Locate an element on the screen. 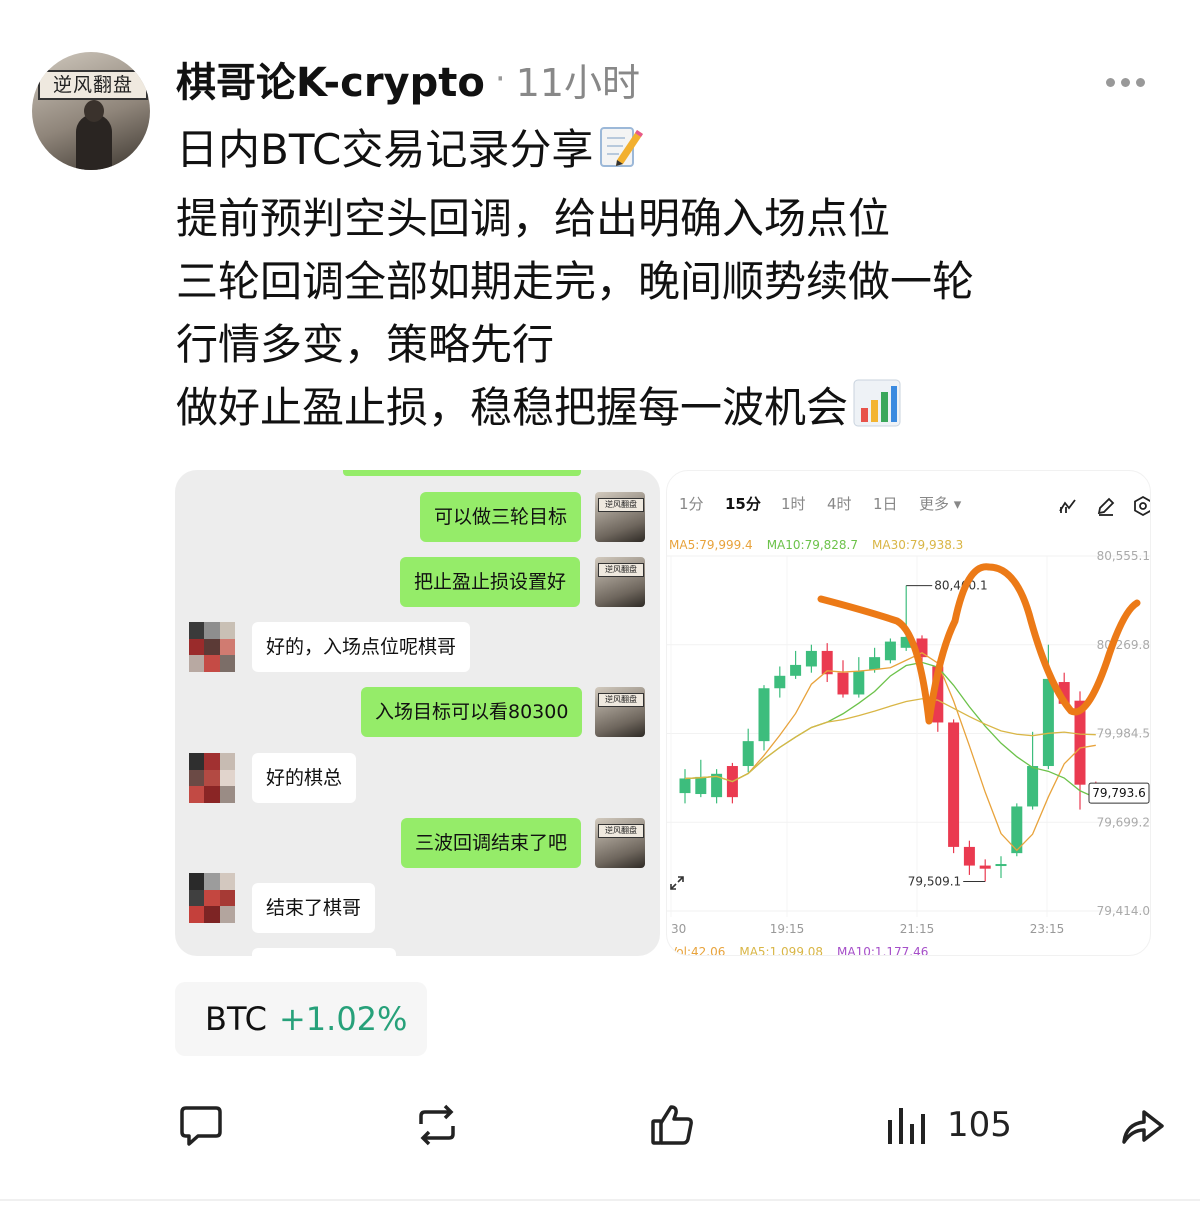  post-line-2: 提前预判空头回调，给出明确入场点位 is located at coordinates (533, 218).